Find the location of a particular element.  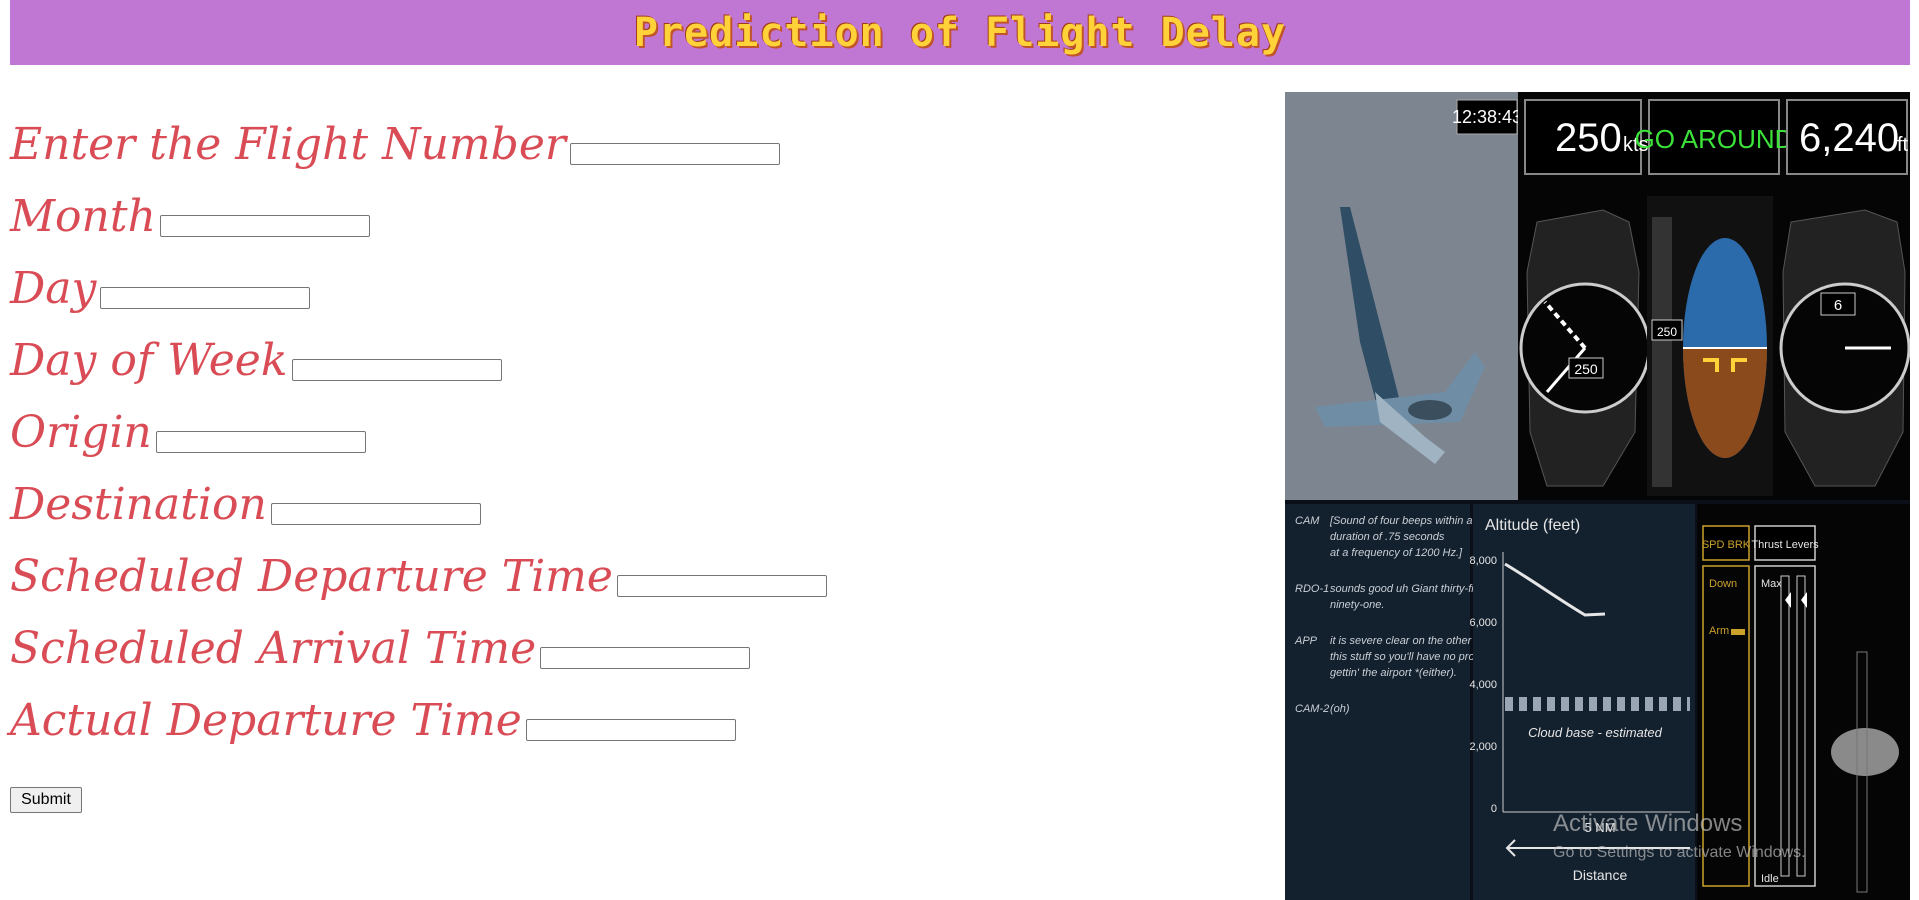

destination-input is located at coordinates (375, 514).